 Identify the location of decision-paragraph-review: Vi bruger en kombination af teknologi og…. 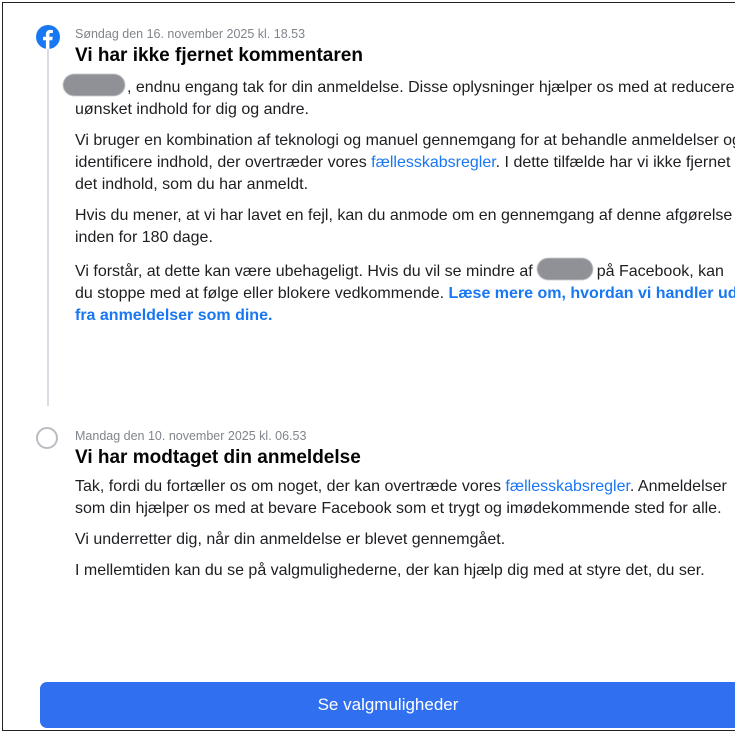
(405, 163).